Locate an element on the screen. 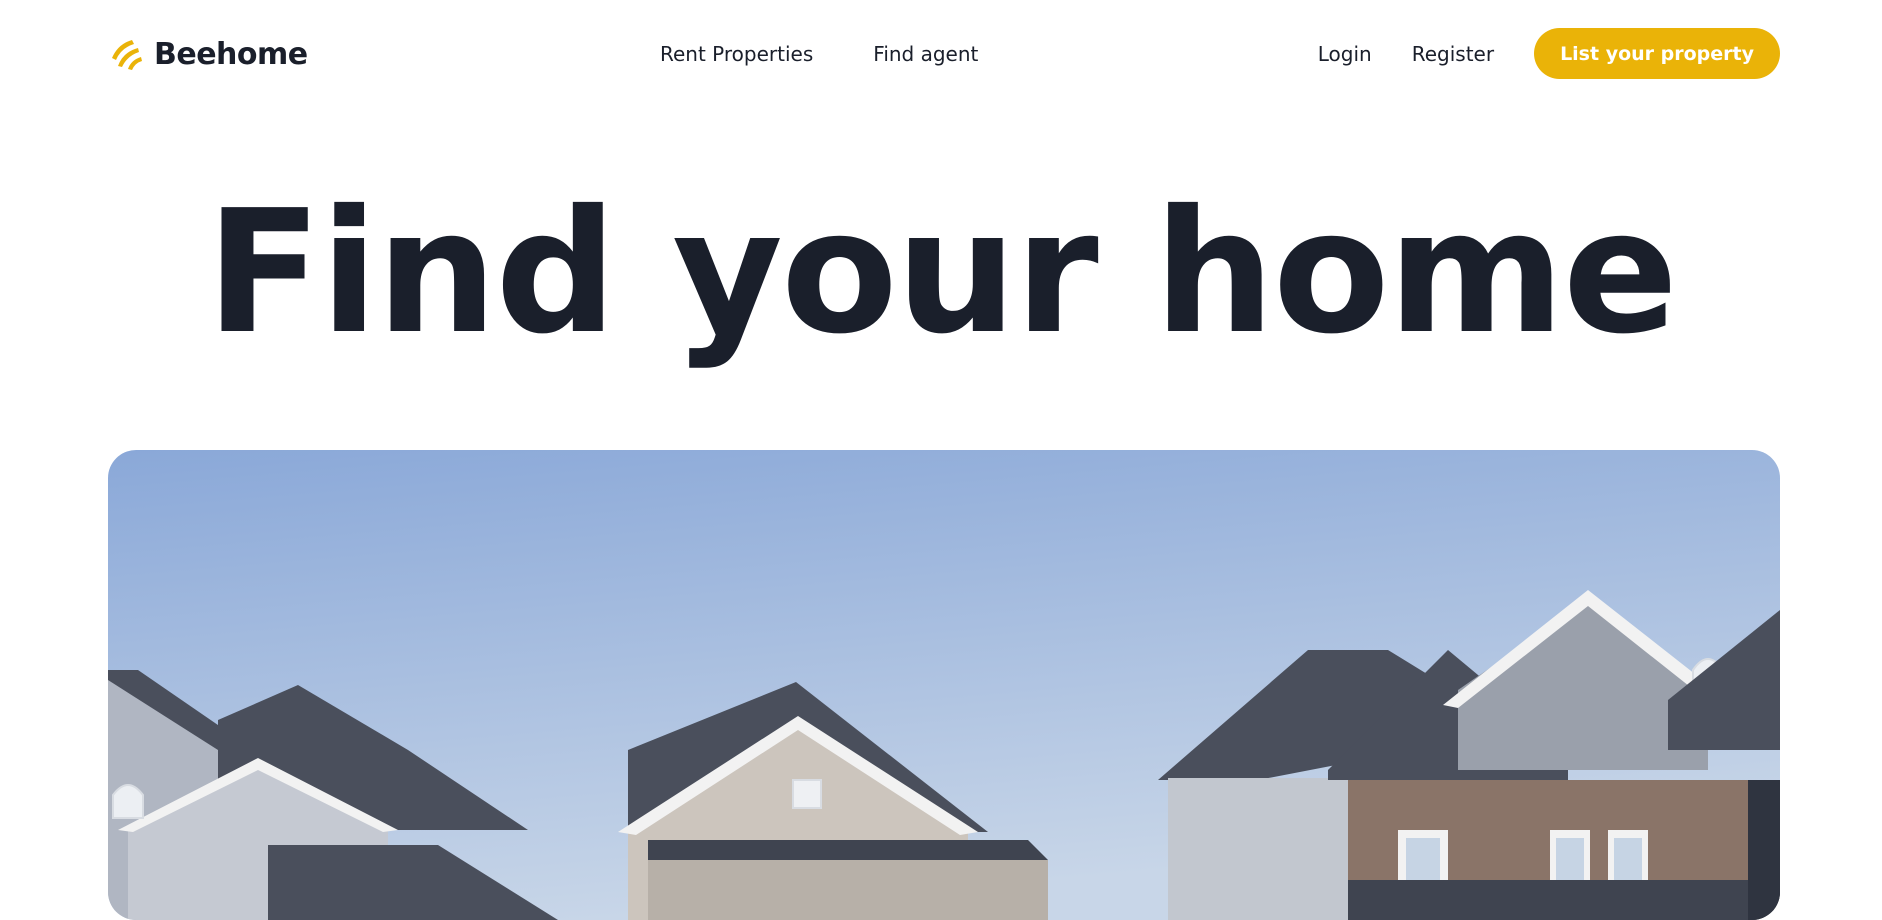 The height and width of the screenshot is (920, 1882). main-nav: Rent Properties Find agent is located at coordinates (819, 54).